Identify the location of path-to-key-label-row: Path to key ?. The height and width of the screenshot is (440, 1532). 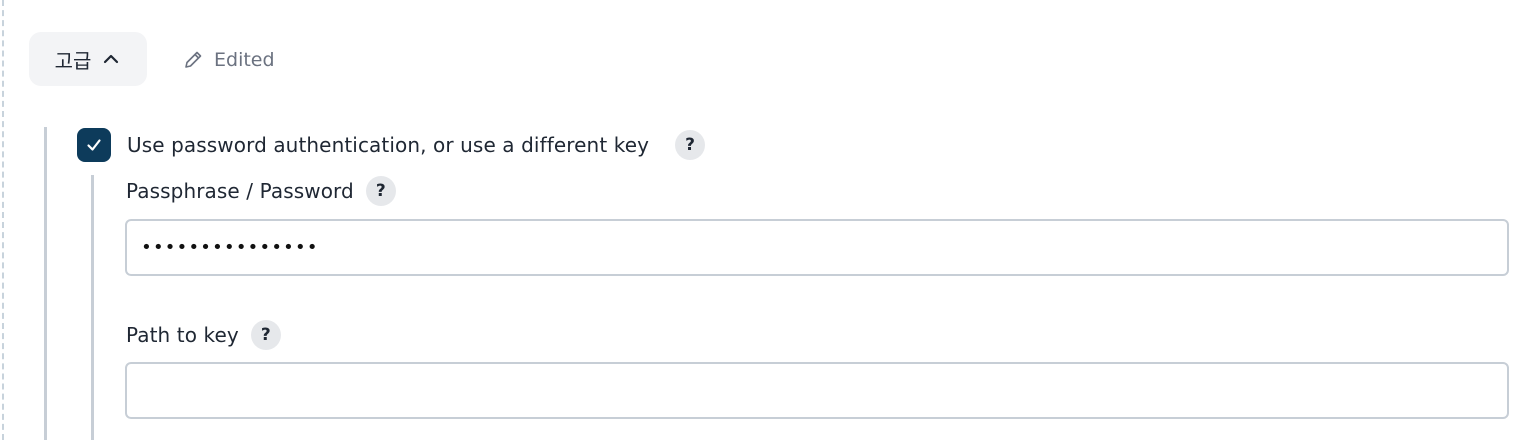
(203, 335).